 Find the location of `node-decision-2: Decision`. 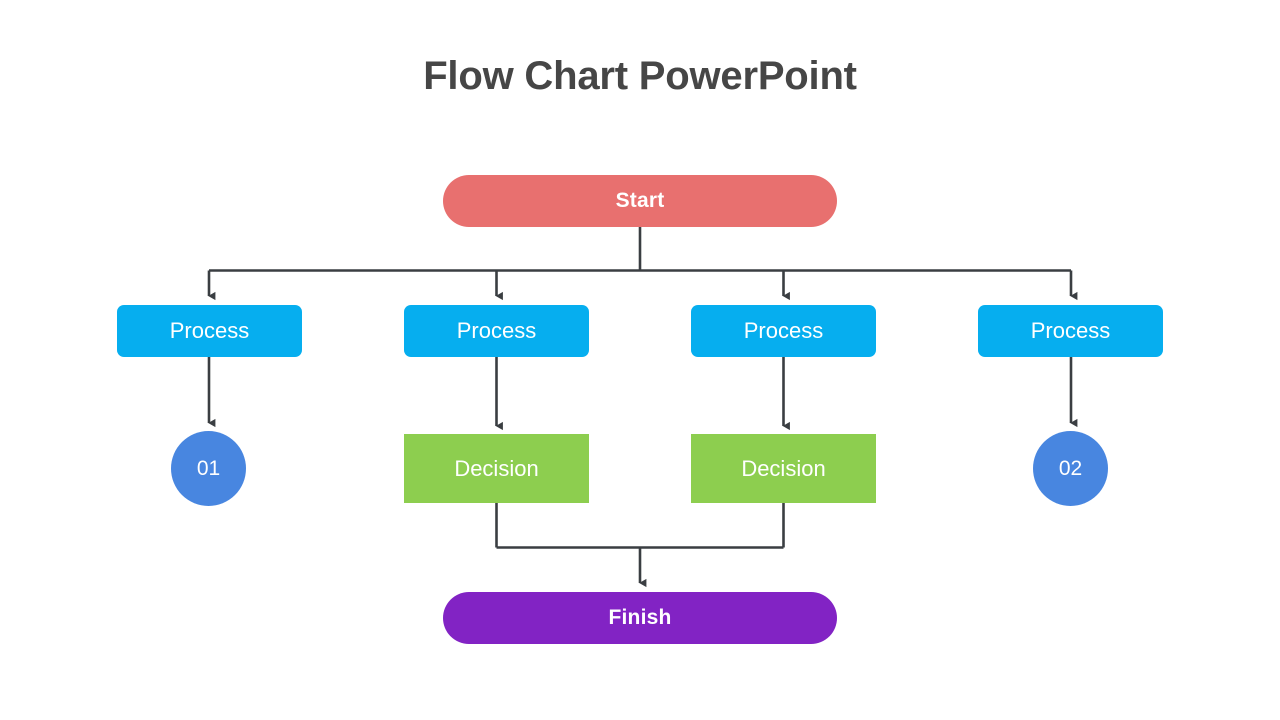

node-decision-2: Decision is located at coordinates (783, 468).